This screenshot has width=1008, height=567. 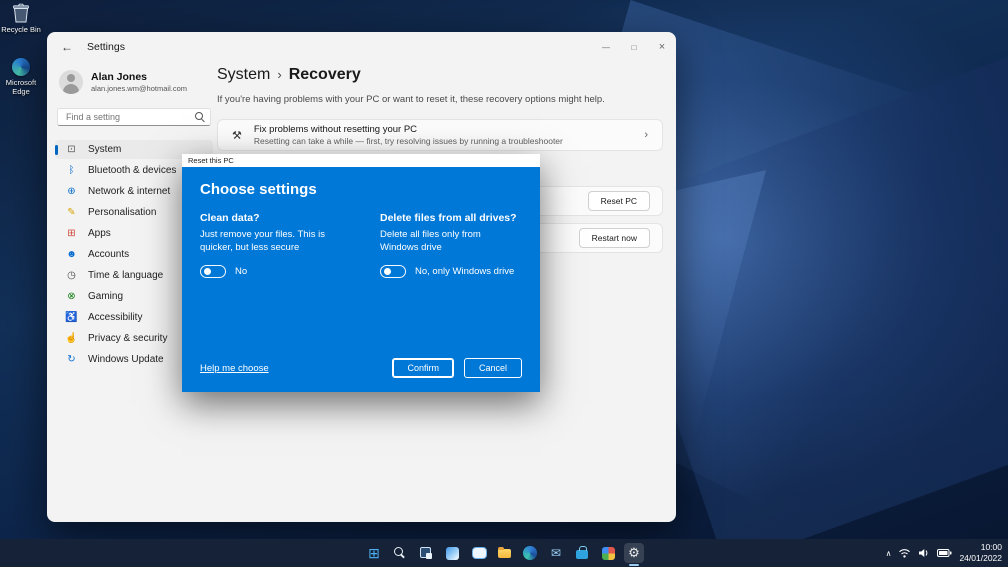 What do you see at coordinates (213, 271) in the screenshot?
I see `clean-data-toggle` at bounding box center [213, 271].